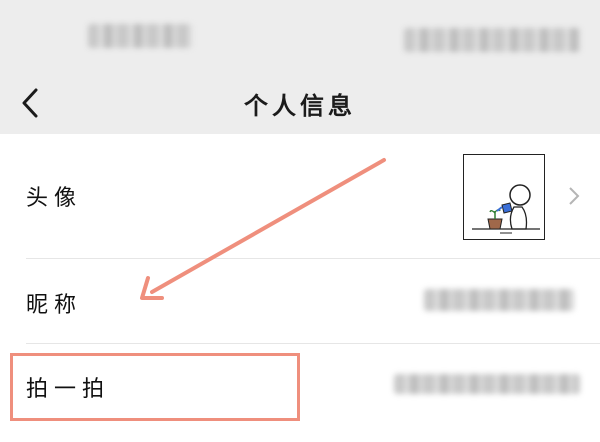 The width and height of the screenshot is (600, 442). Describe the element at coordinates (499, 300) in the screenshot. I see `redacted-nickname-value` at that location.